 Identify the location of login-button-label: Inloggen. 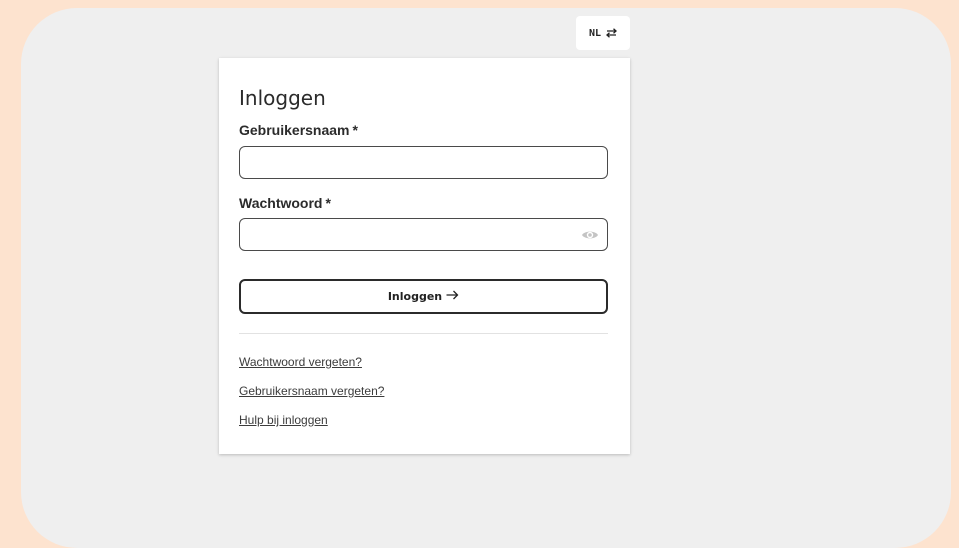
(415, 296).